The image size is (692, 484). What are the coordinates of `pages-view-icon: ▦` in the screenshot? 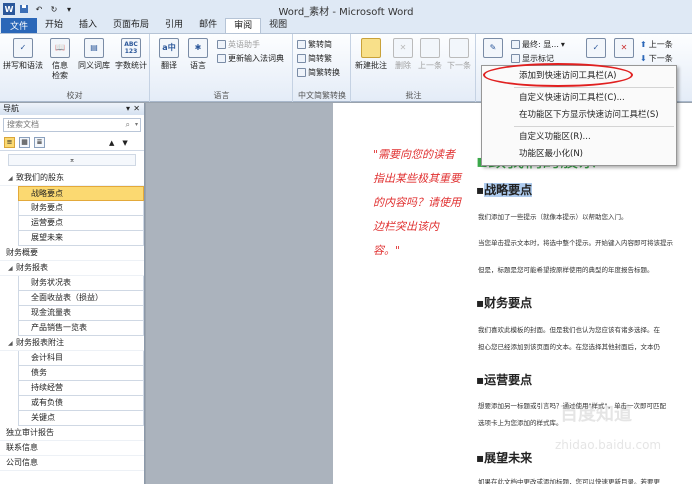 It's located at (24, 142).